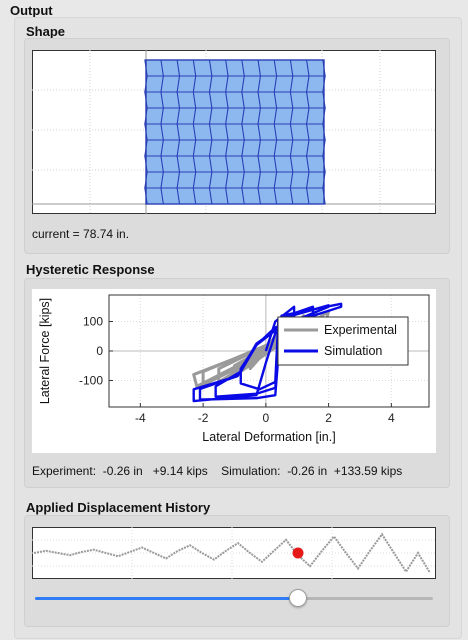 The width and height of the screenshot is (468, 640). I want to click on x-tick-label: 0, so click(266, 418).